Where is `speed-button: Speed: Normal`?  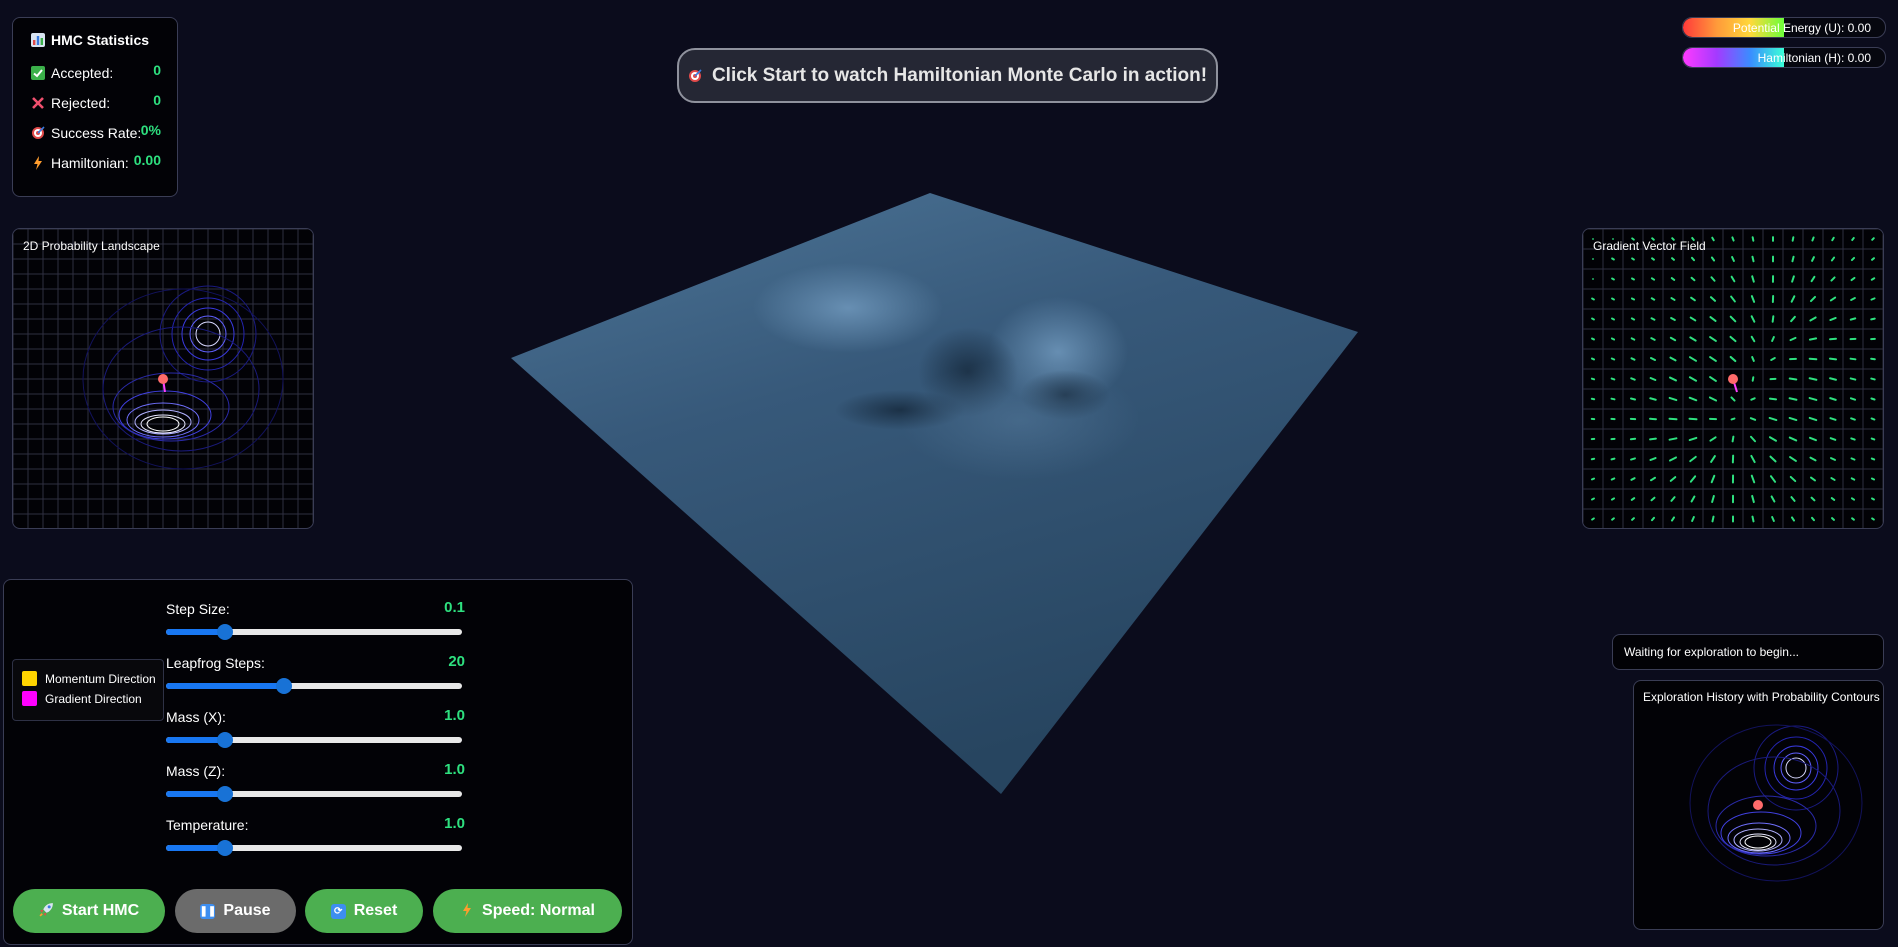
speed-button: Speed: Normal is located at coordinates (527, 911).